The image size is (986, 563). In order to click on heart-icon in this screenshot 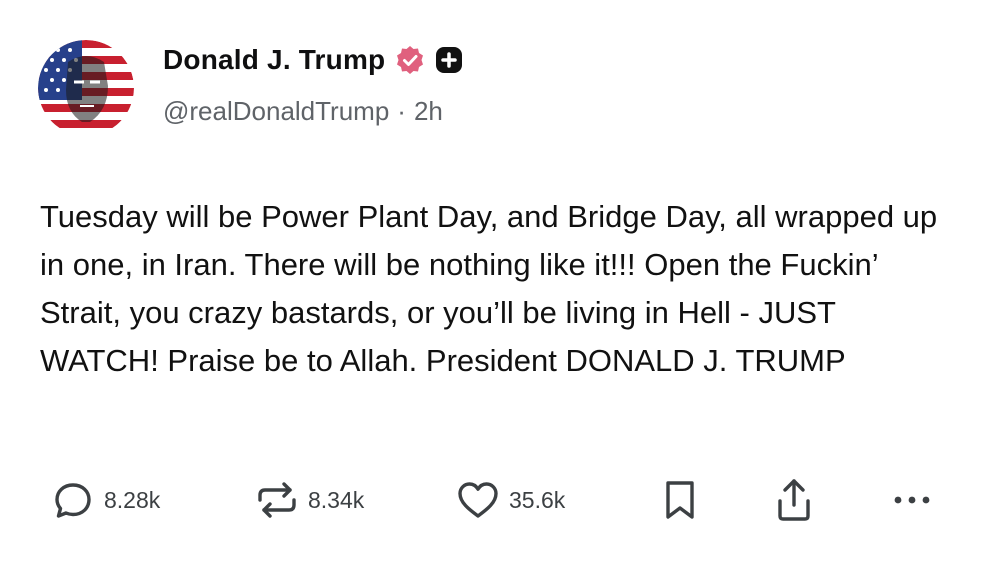, I will do `click(478, 500)`.